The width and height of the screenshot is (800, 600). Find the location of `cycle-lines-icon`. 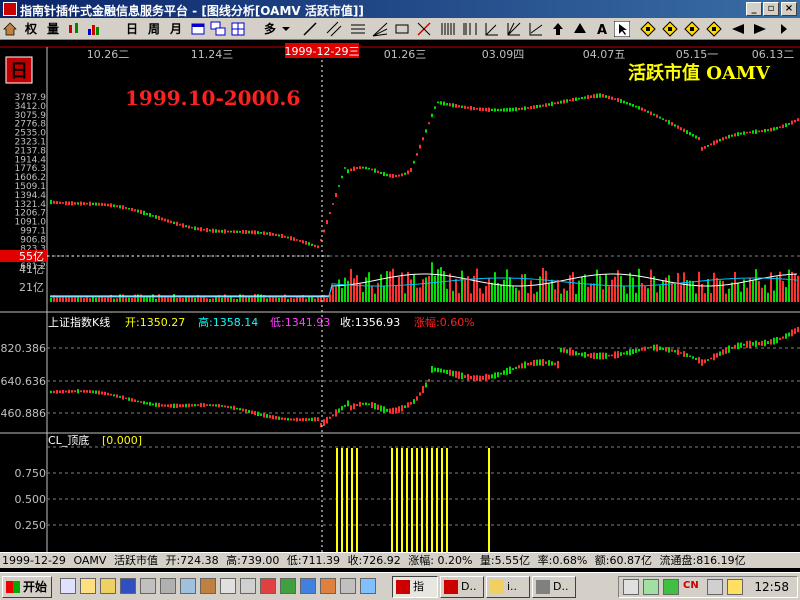

cycle-lines-icon is located at coordinates (470, 29).